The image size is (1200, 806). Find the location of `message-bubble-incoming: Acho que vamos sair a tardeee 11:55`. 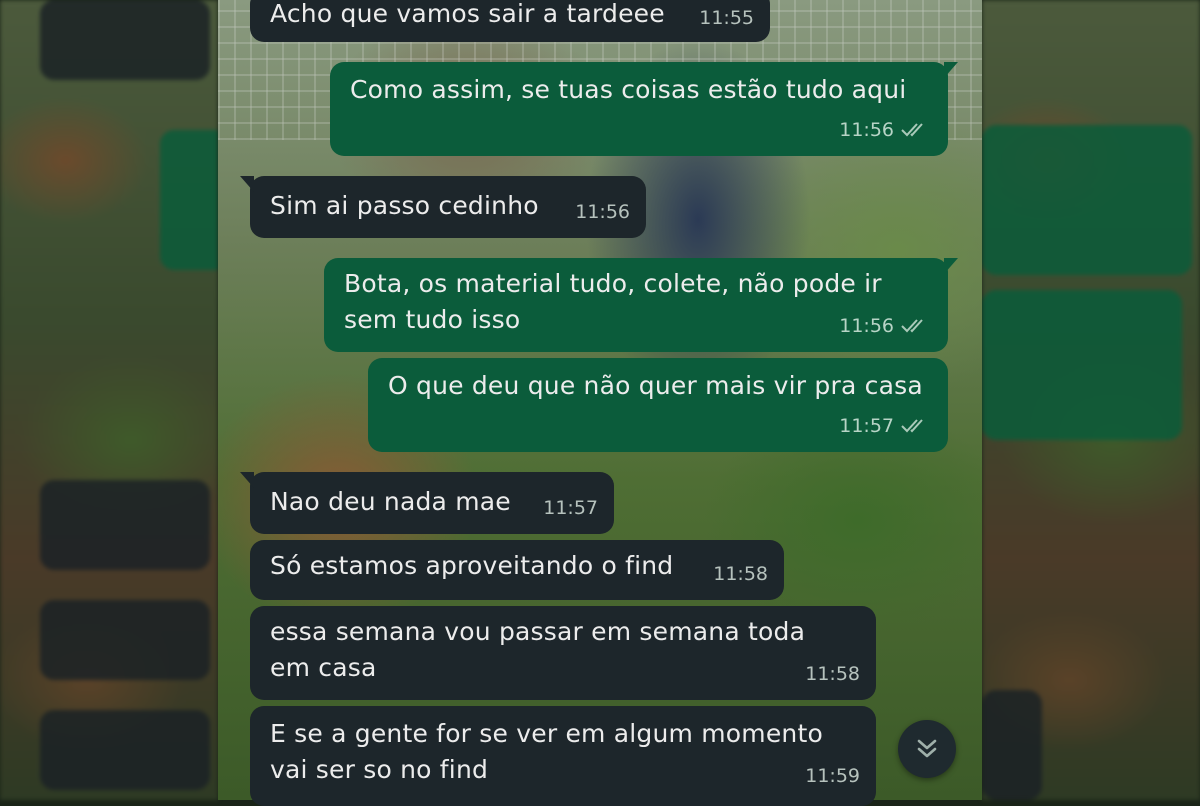

message-bubble-incoming: Acho que vamos sair a tardeee 11:55 is located at coordinates (510, 21).